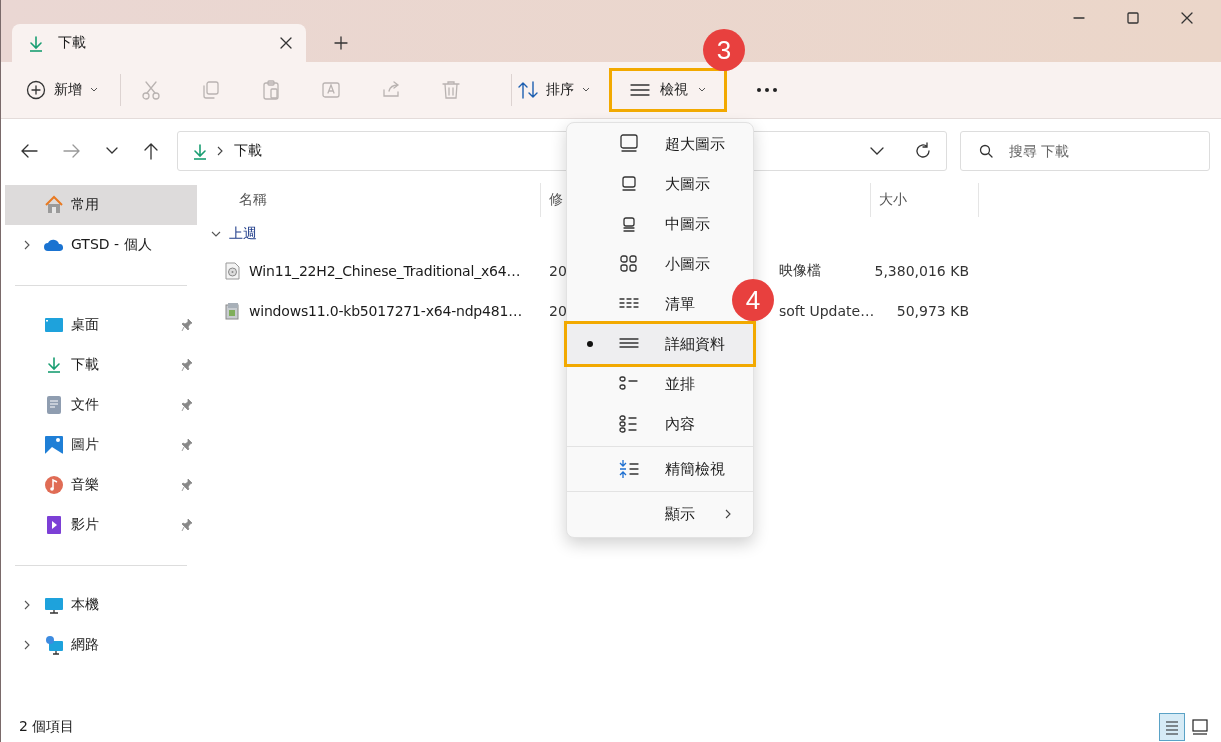  I want to click on search-box: 搜尋 下載, so click(1085, 151).